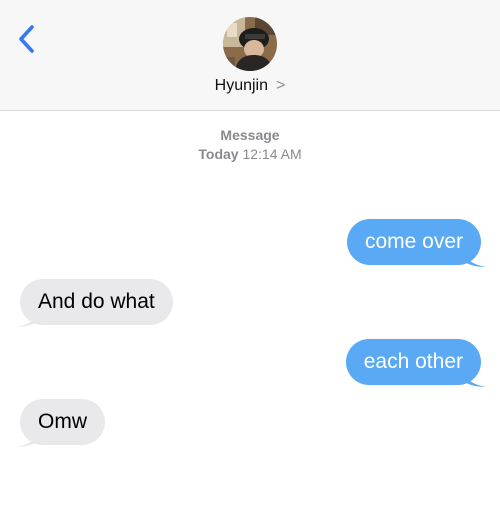  I want to click on service-label: Message, so click(250, 135).